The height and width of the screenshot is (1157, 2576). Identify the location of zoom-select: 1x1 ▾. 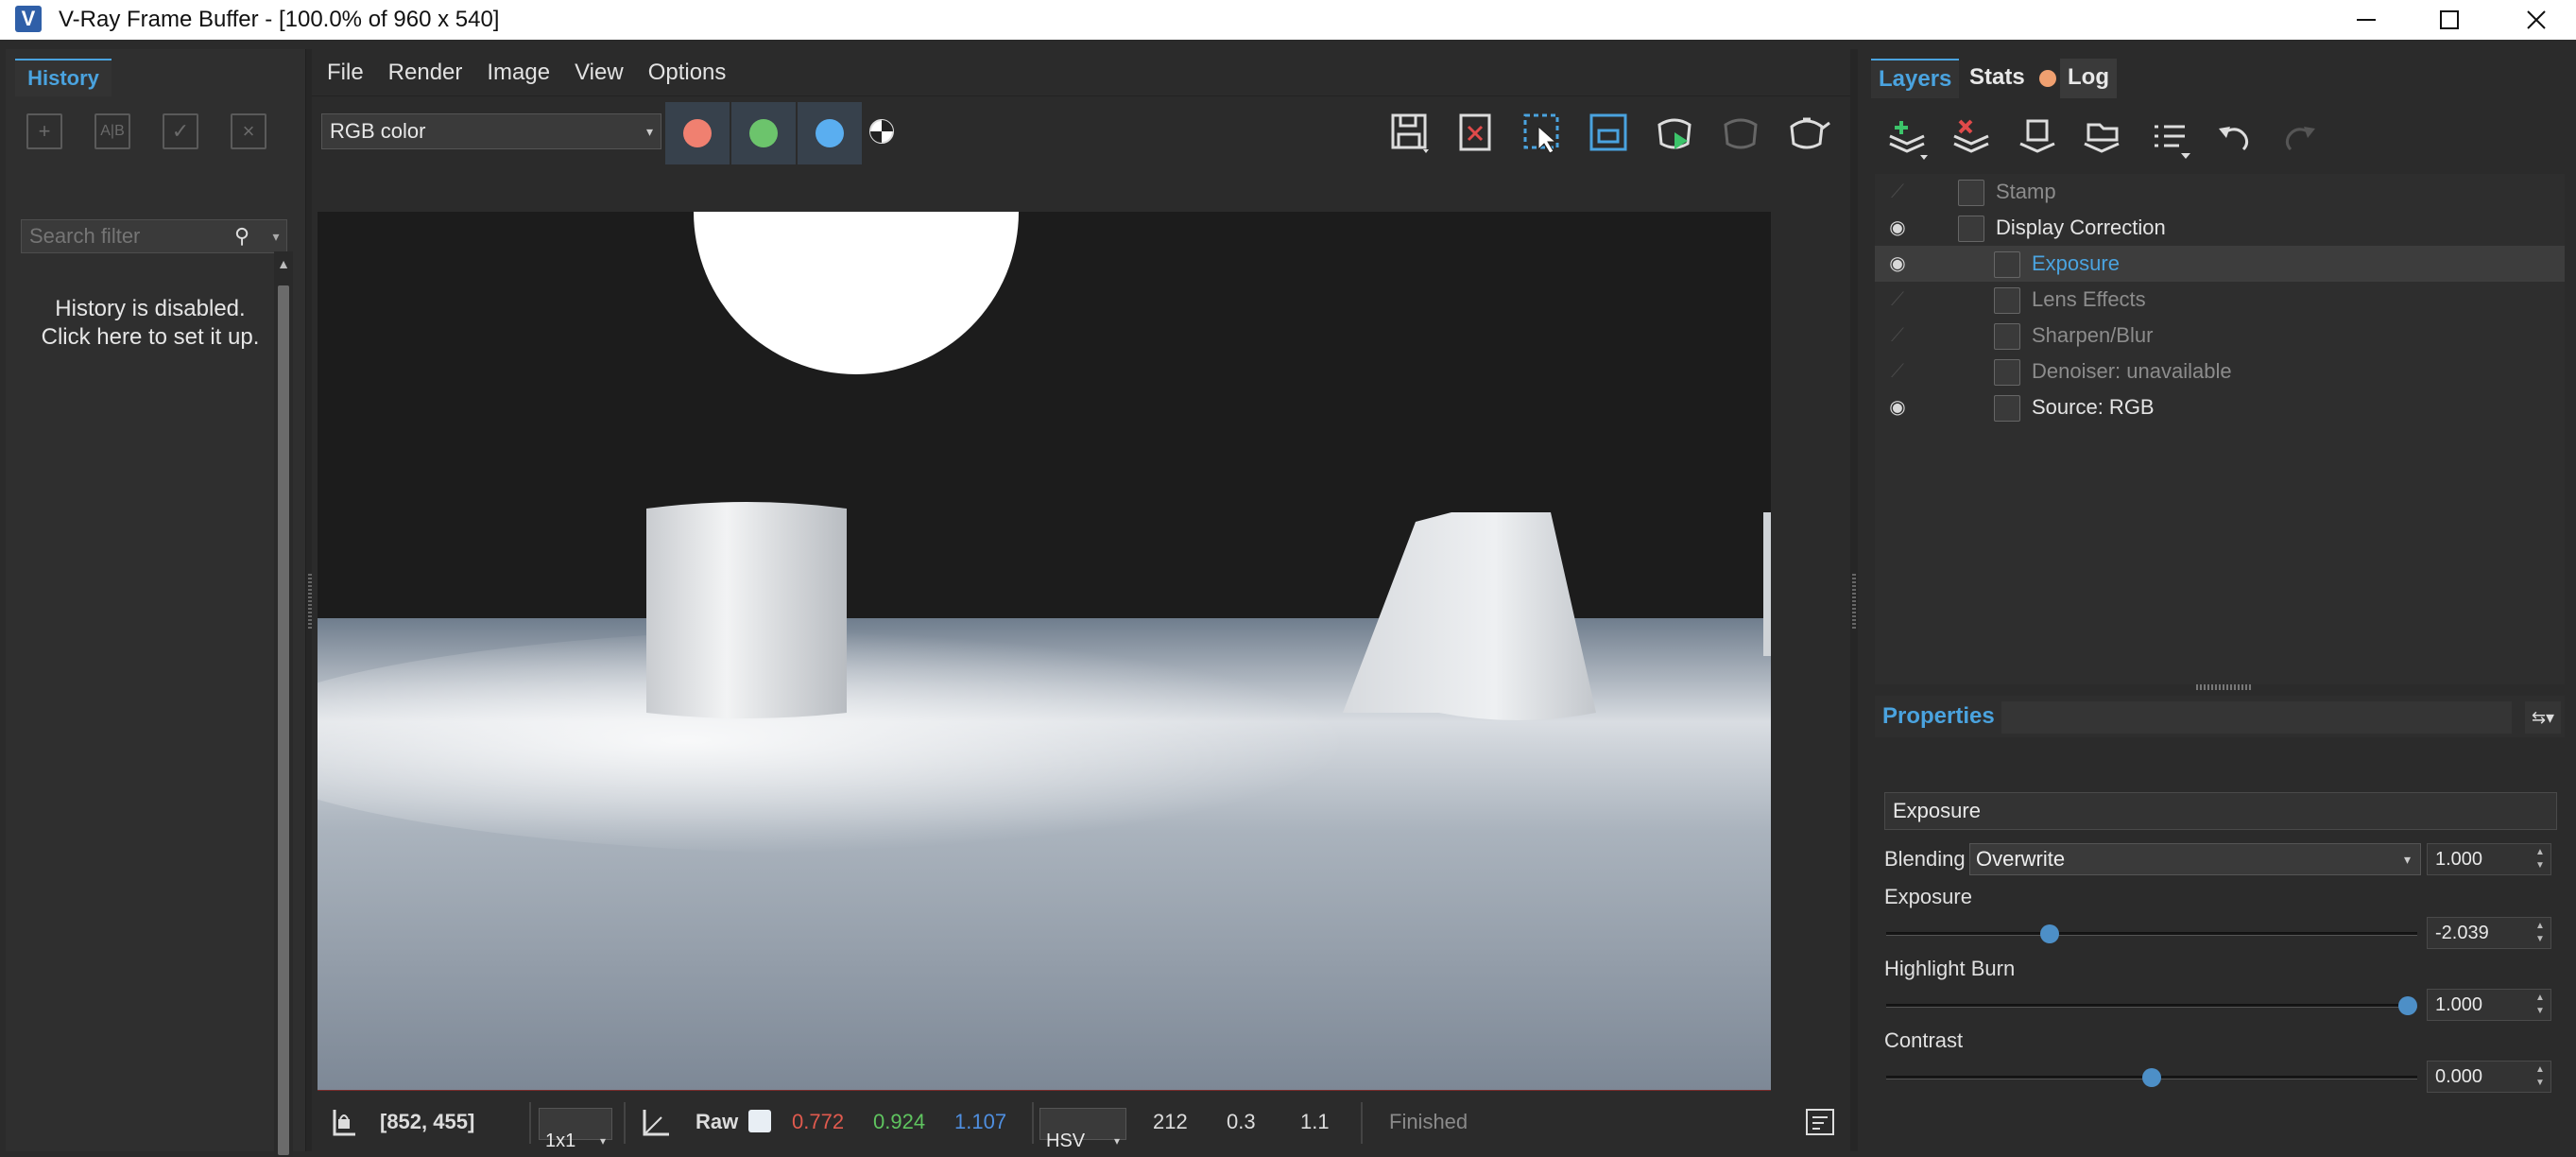
(575, 1129).